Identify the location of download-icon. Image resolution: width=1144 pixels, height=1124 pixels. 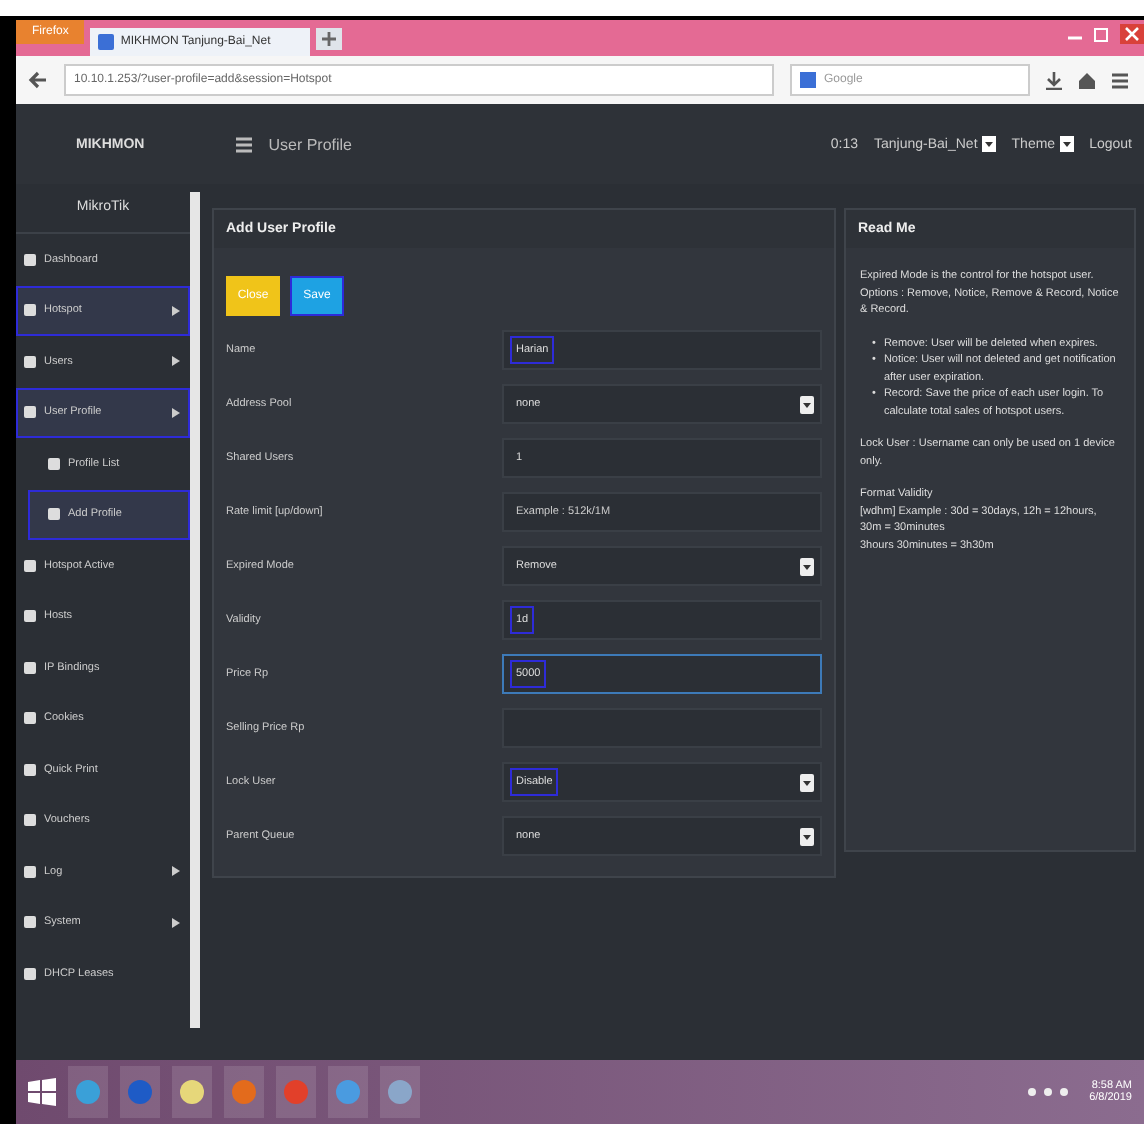
(1054, 80).